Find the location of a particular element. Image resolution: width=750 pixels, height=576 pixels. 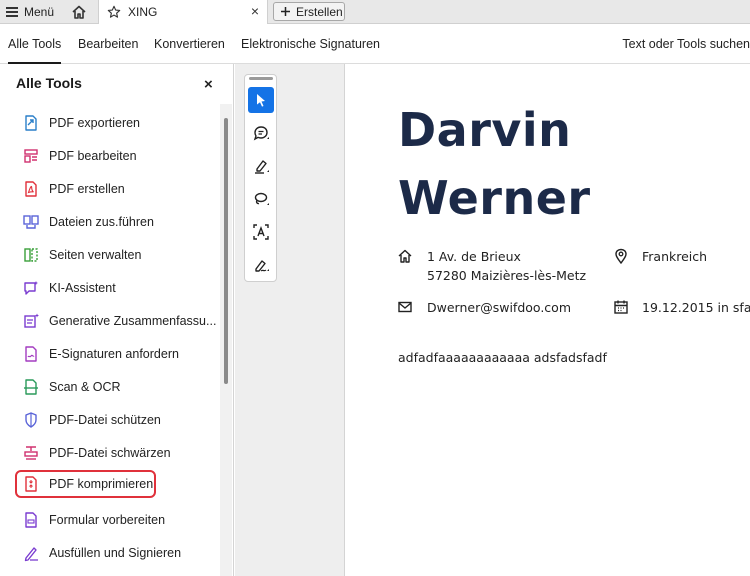

highlight-tool-button is located at coordinates (261, 166).